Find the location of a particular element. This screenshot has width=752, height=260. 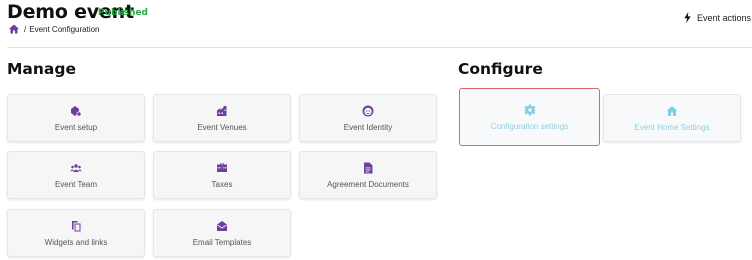

tile-widgets-and-links: Widgets and links is located at coordinates (76, 233).